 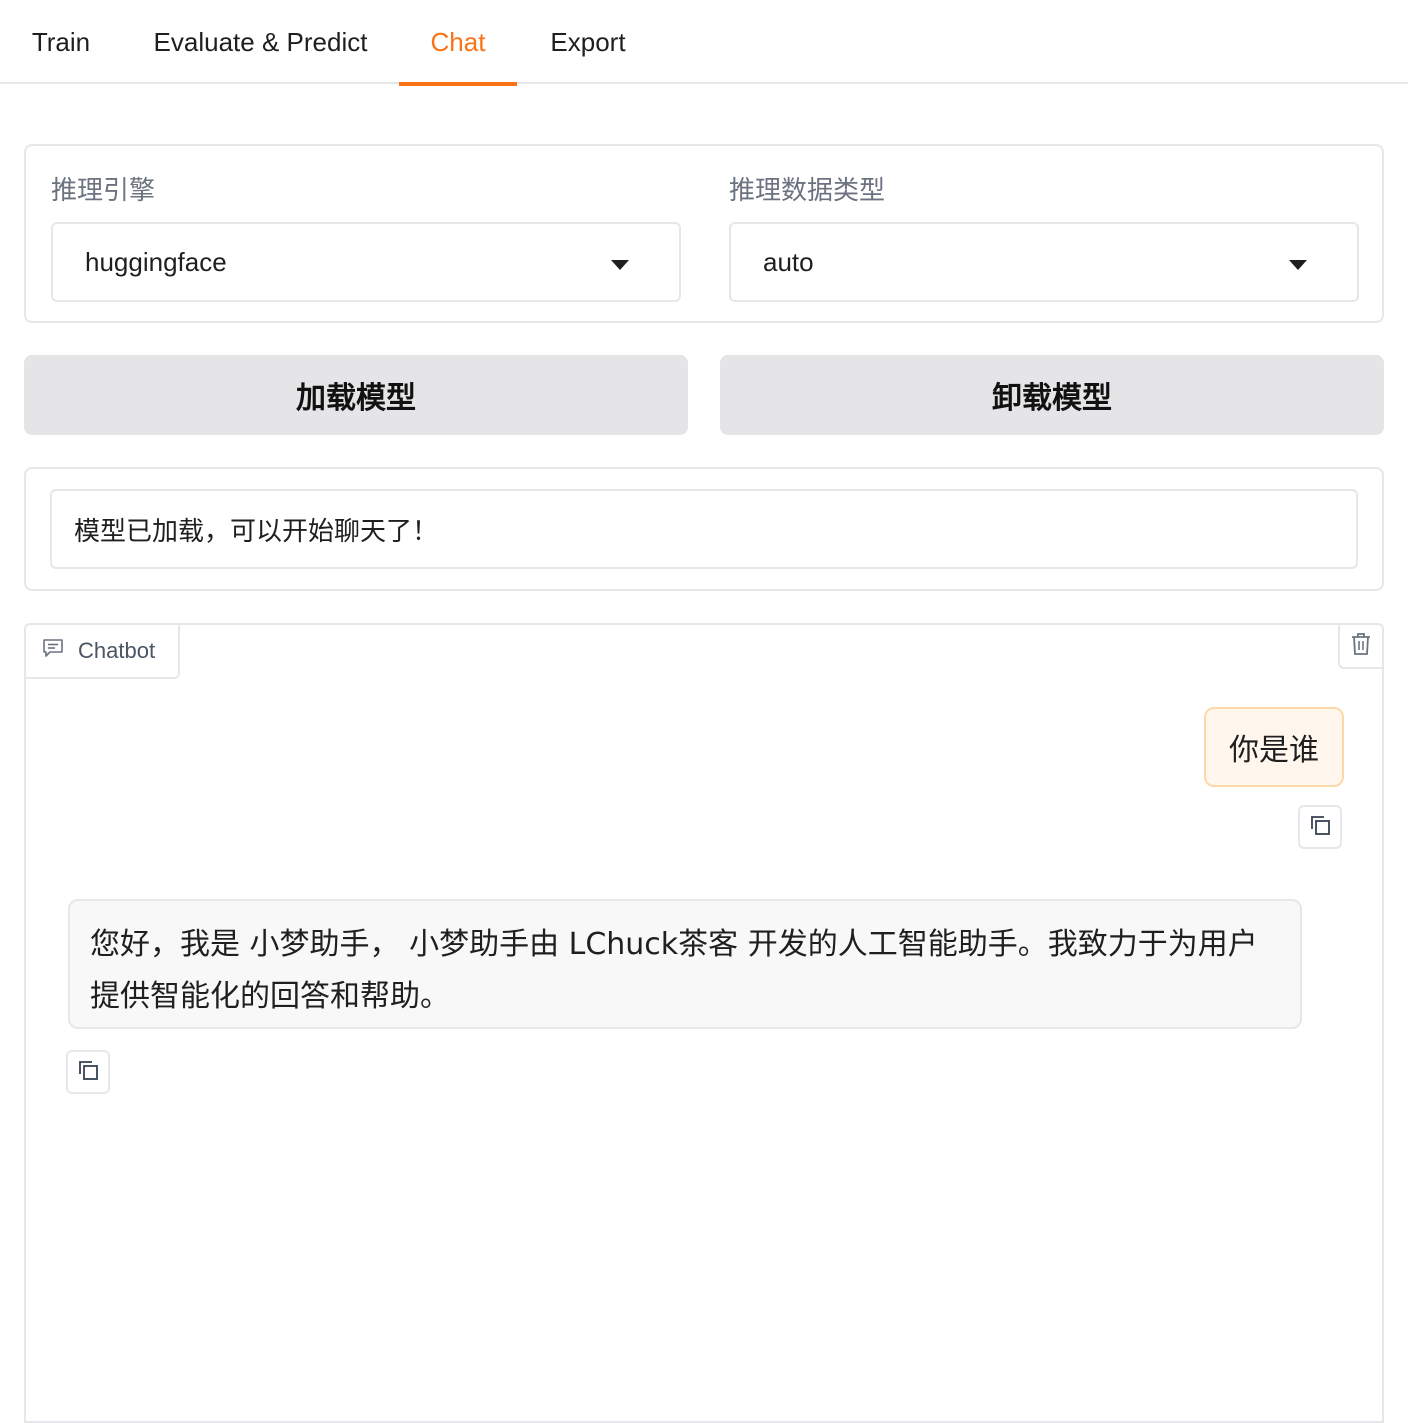 I want to click on clear-chat-button, so click(x=1360, y=647).